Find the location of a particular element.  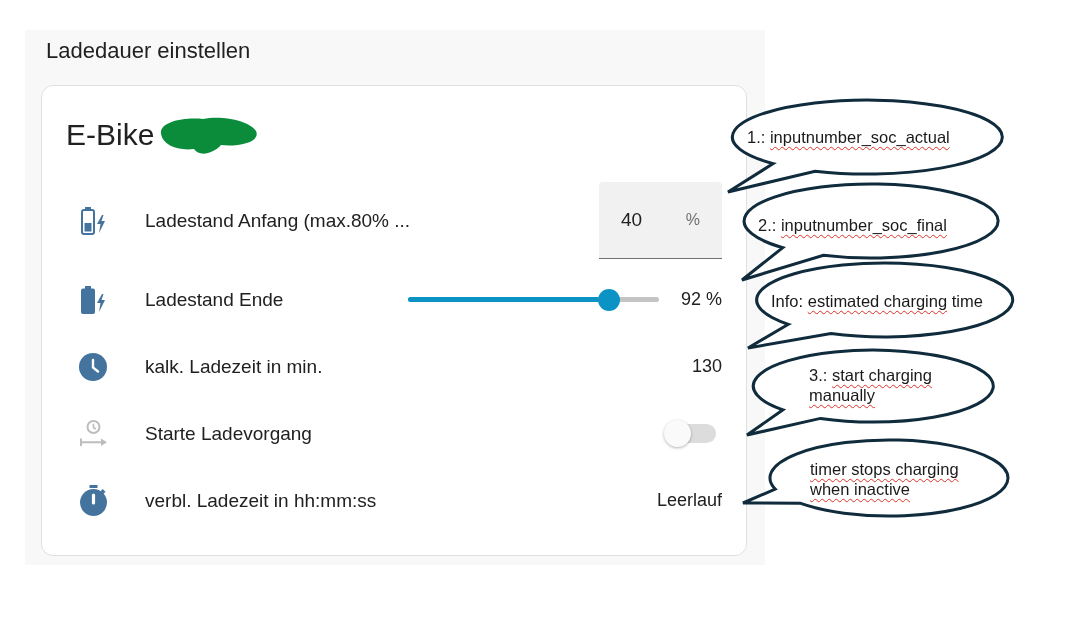

row-label: verbl. Ladezeit in hh:mm:ss is located at coordinates (261, 500).